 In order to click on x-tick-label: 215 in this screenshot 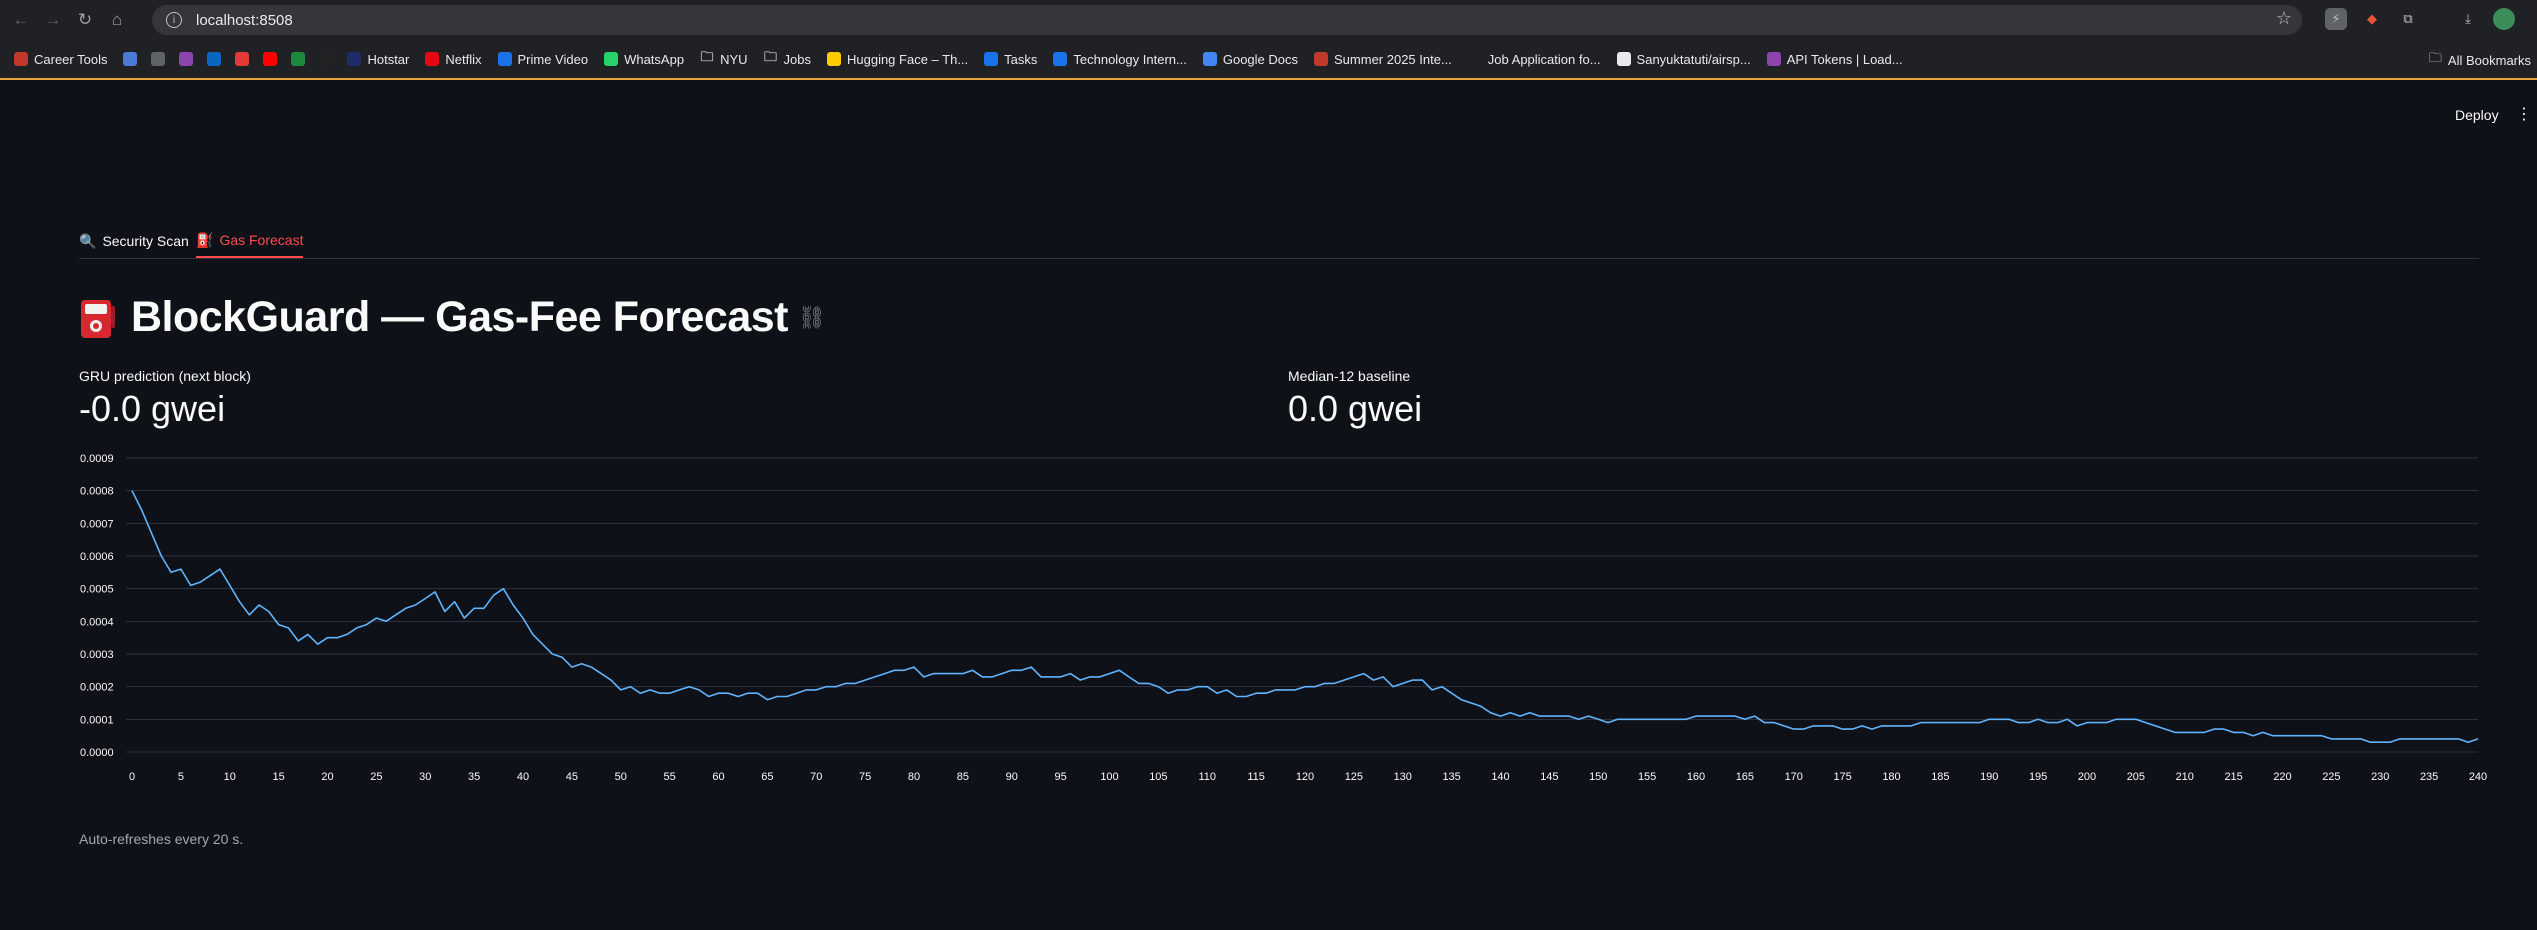, I will do `click(2233, 777)`.